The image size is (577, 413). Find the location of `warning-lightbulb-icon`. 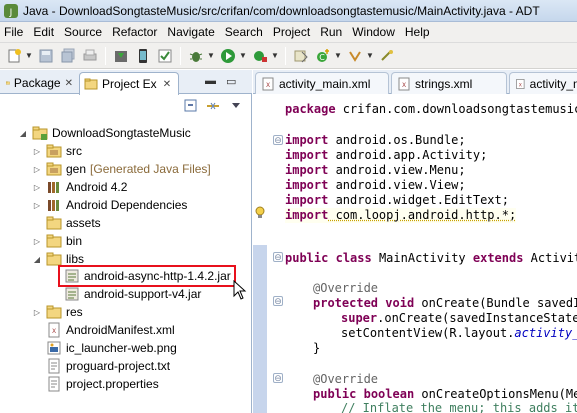

warning-lightbulb-icon is located at coordinates (260, 212).